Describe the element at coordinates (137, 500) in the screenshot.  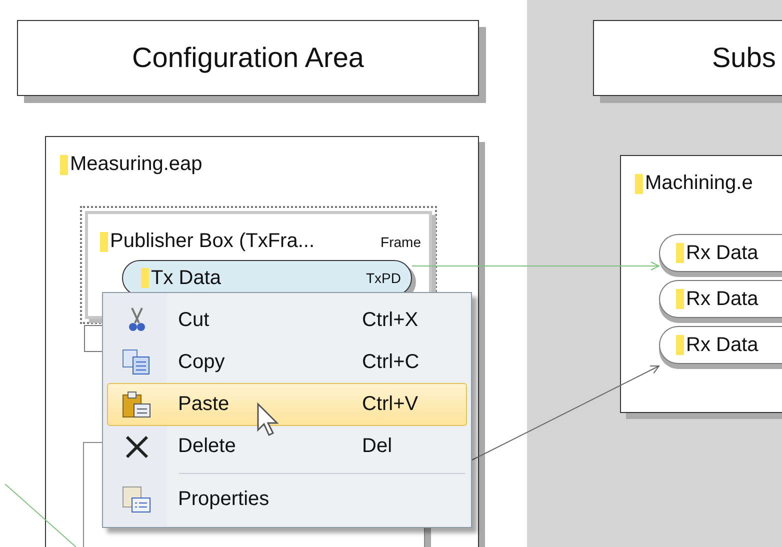
I see `properties-icon` at that location.